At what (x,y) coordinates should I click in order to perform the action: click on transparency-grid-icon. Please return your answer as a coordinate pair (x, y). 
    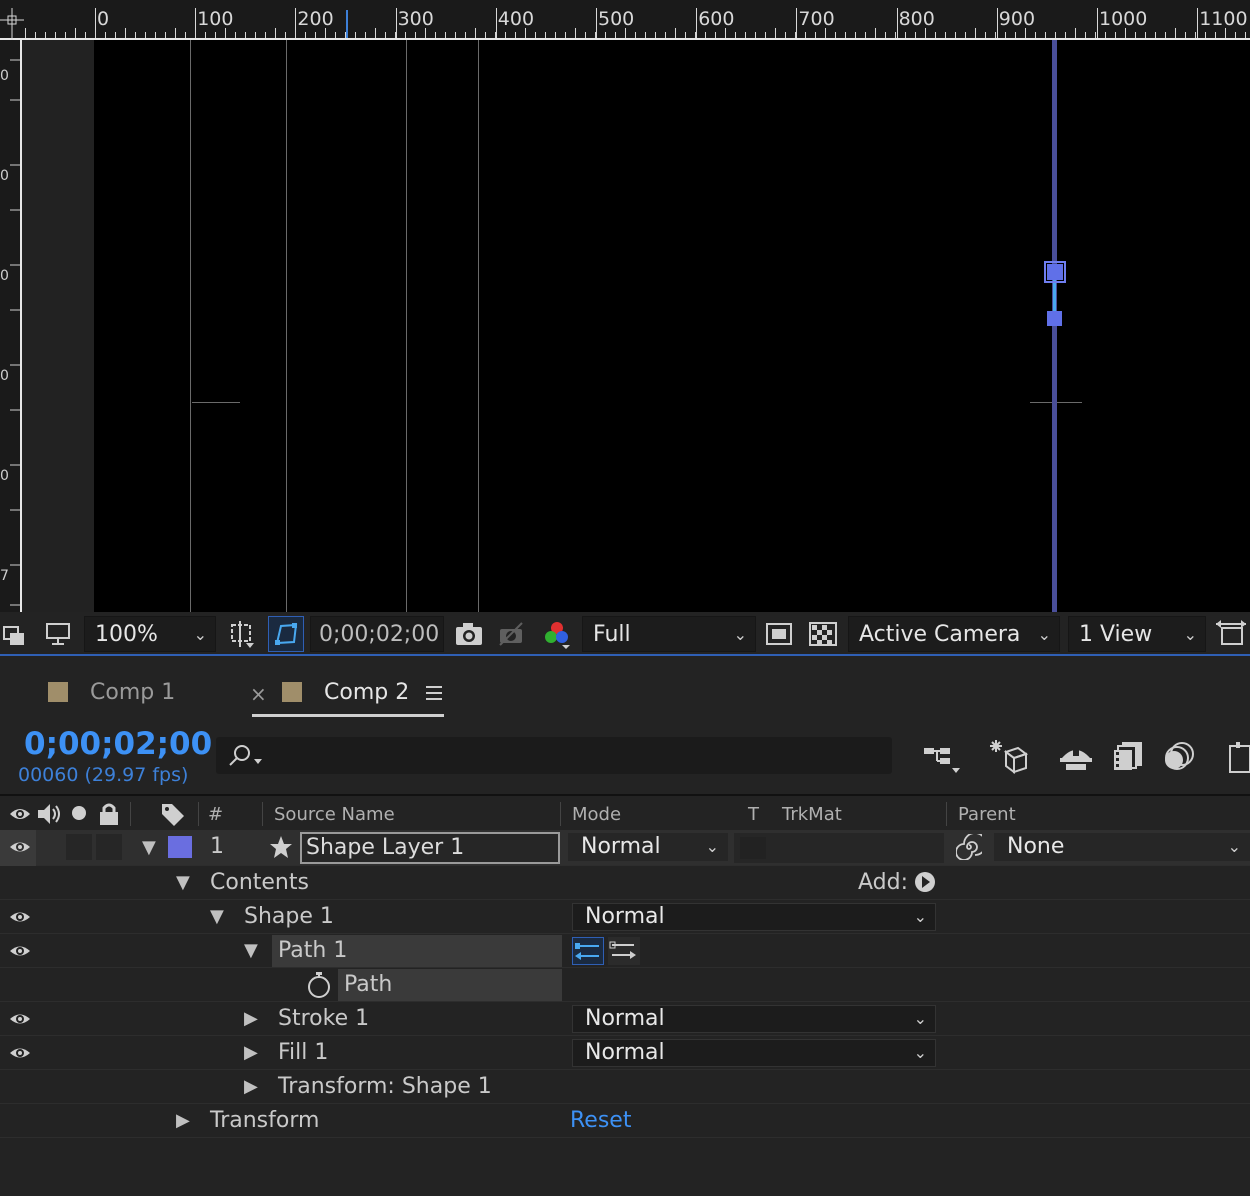
    Looking at the image, I should click on (823, 634).